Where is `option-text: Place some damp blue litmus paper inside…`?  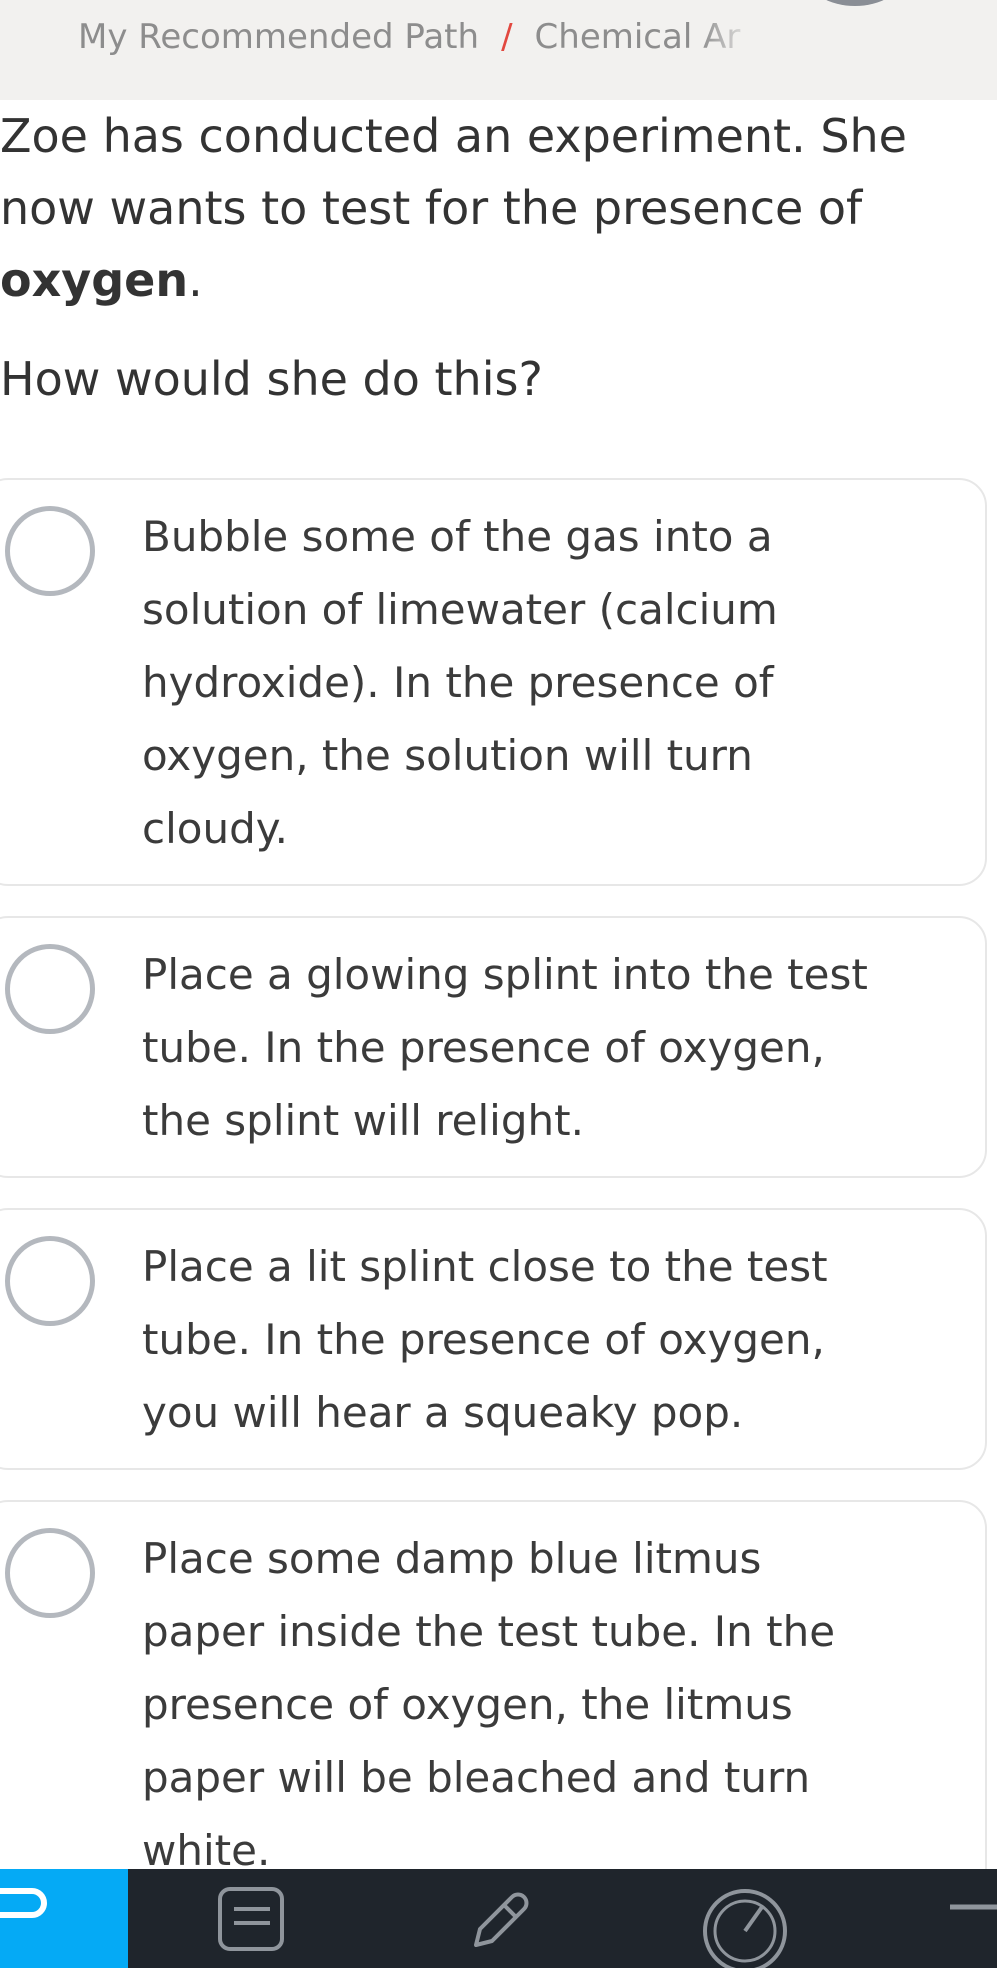 option-text: Place some damp blue litmus paper inside… is located at coordinates (537, 1704).